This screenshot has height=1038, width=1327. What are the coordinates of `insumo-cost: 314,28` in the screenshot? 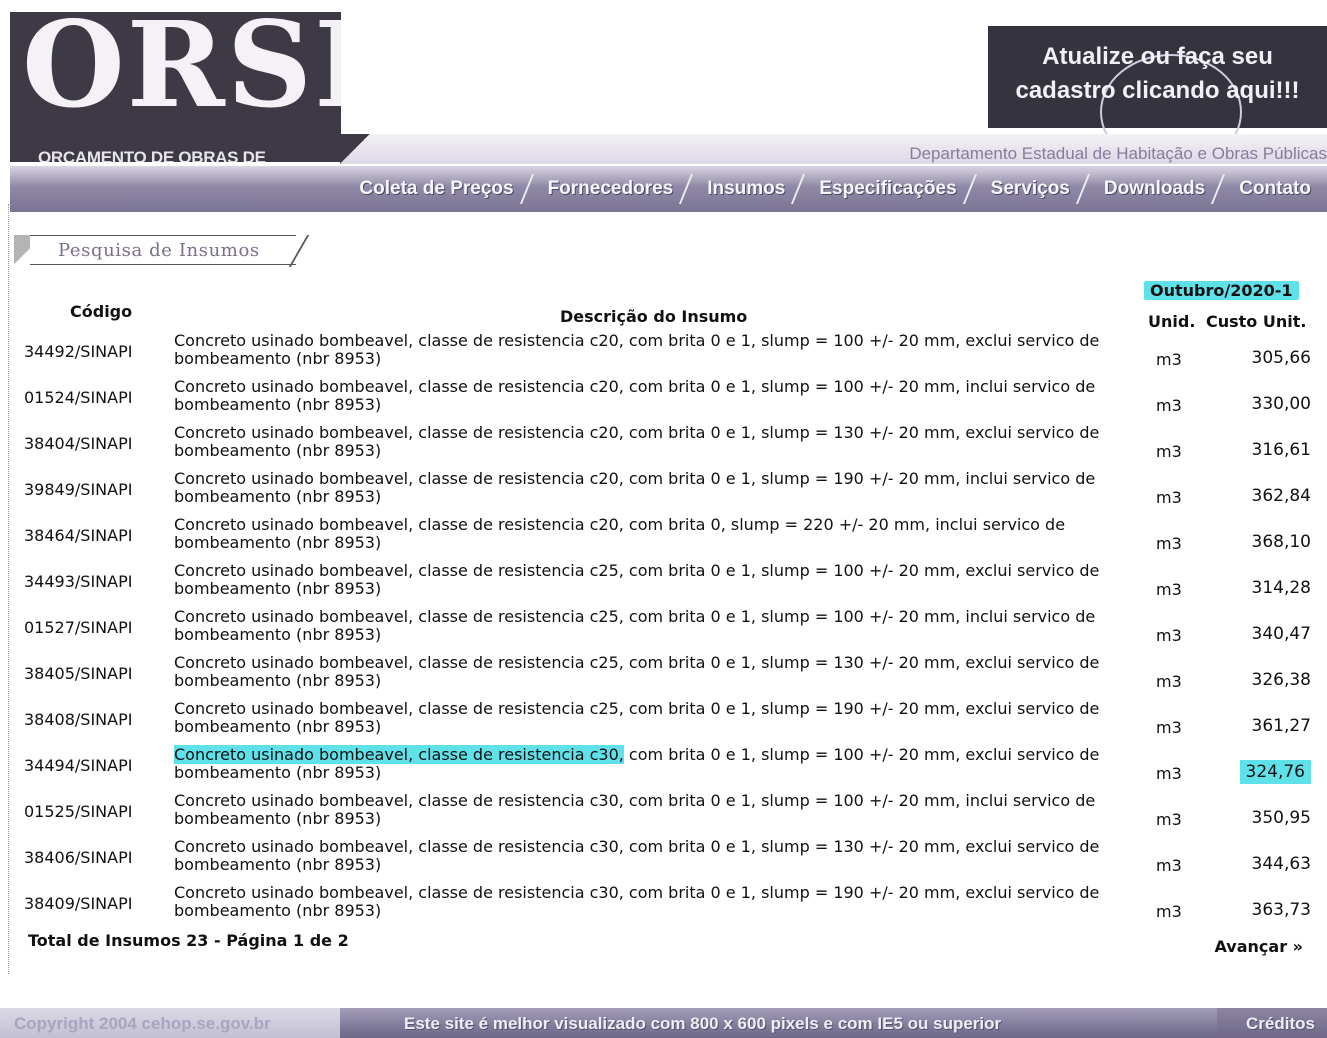 It's located at (1281, 588).